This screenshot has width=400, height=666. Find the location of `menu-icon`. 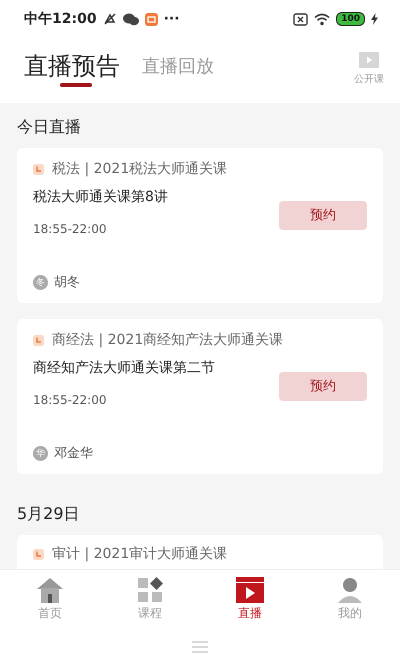

menu-icon is located at coordinates (200, 647).